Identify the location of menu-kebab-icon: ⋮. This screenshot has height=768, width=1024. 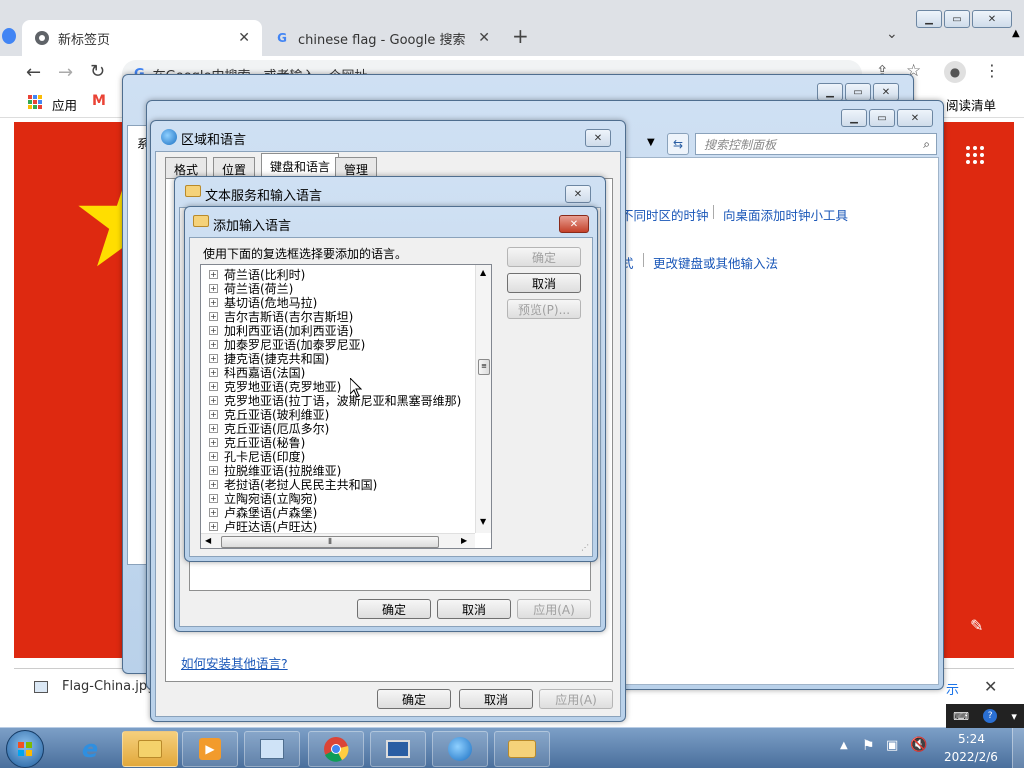
(992, 70).